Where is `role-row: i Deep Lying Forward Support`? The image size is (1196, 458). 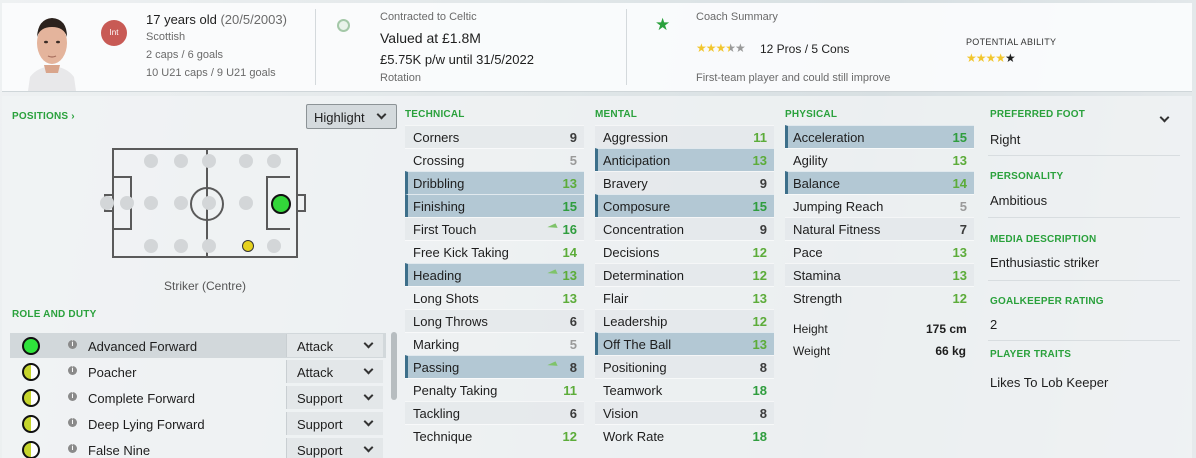
role-row: i Deep Lying Forward Support is located at coordinates (198, 423).